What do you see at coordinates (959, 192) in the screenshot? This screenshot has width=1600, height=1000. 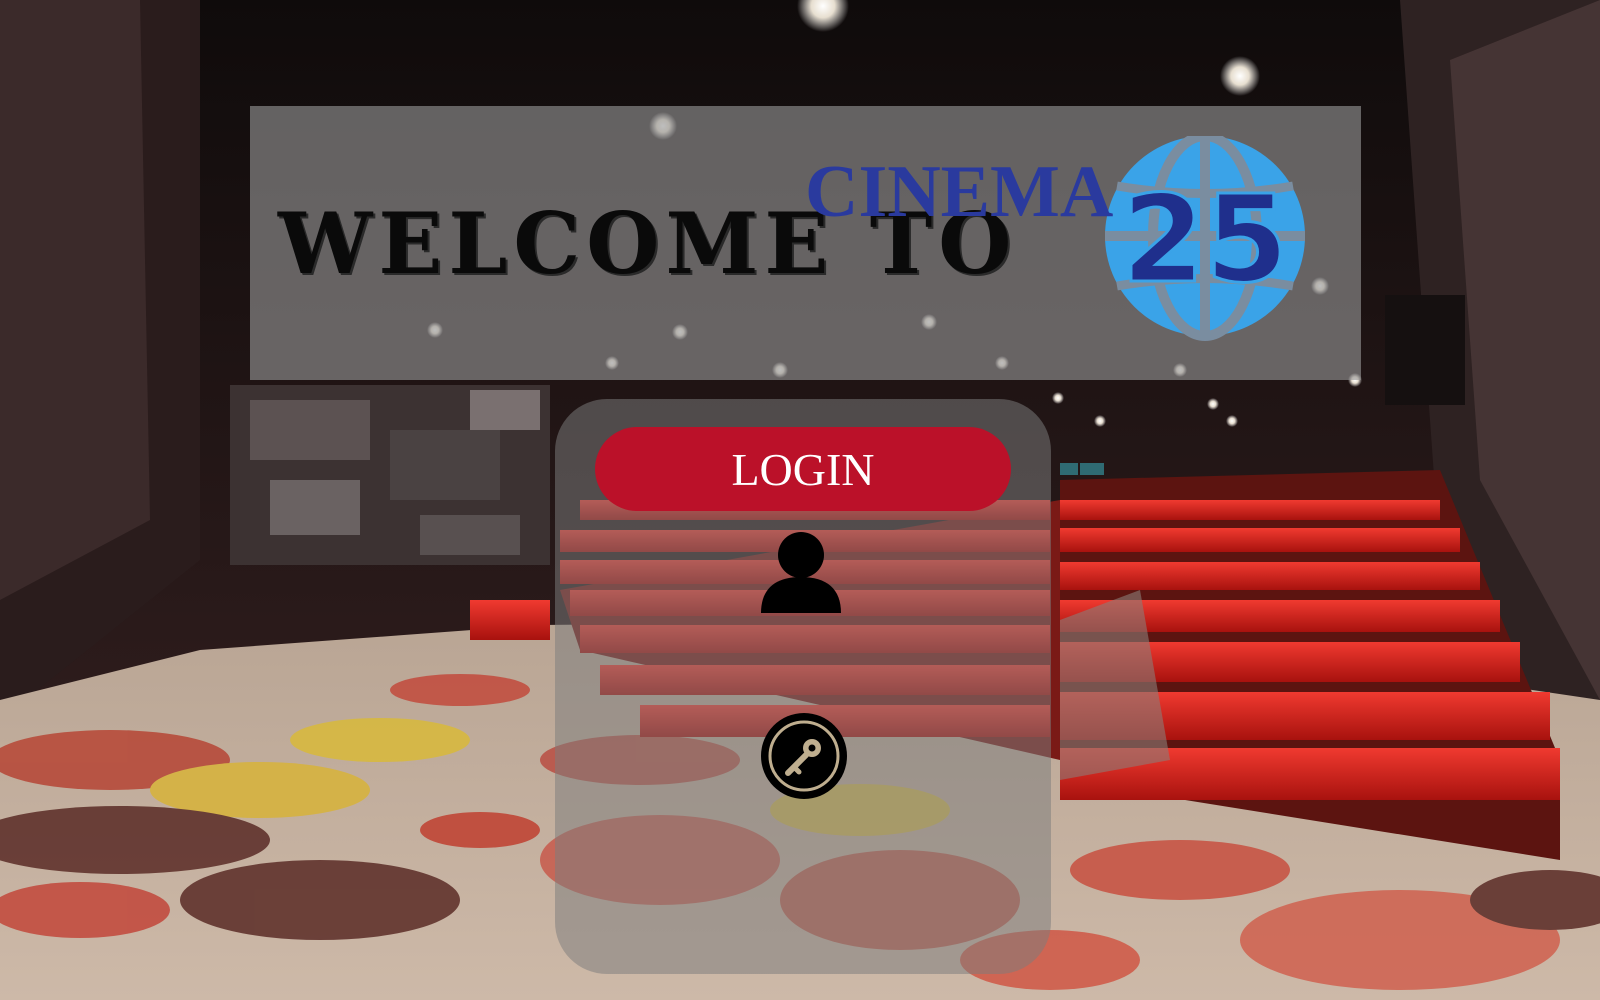 I see `logo-word: CINEMA` at bounding box center [959, 192].